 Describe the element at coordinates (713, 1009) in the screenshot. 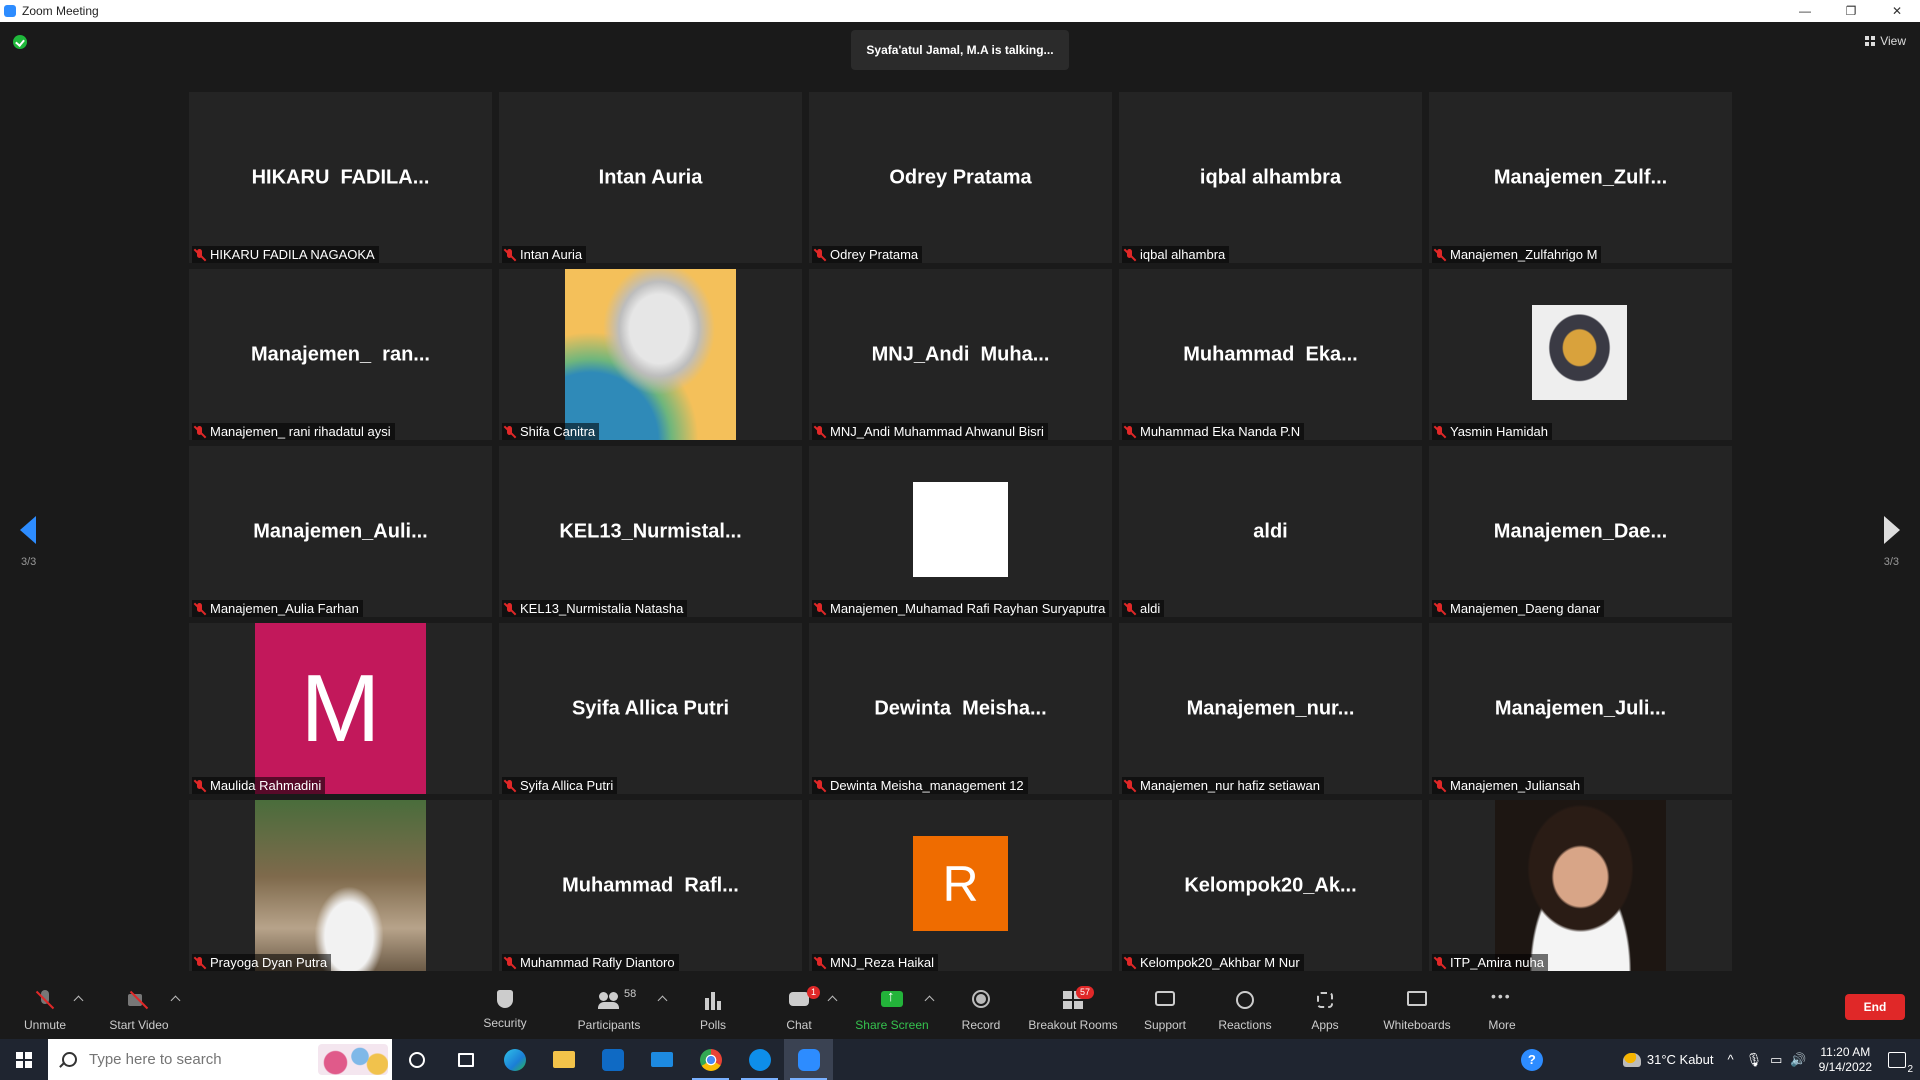

I see `polls-button: Polls` at that location.